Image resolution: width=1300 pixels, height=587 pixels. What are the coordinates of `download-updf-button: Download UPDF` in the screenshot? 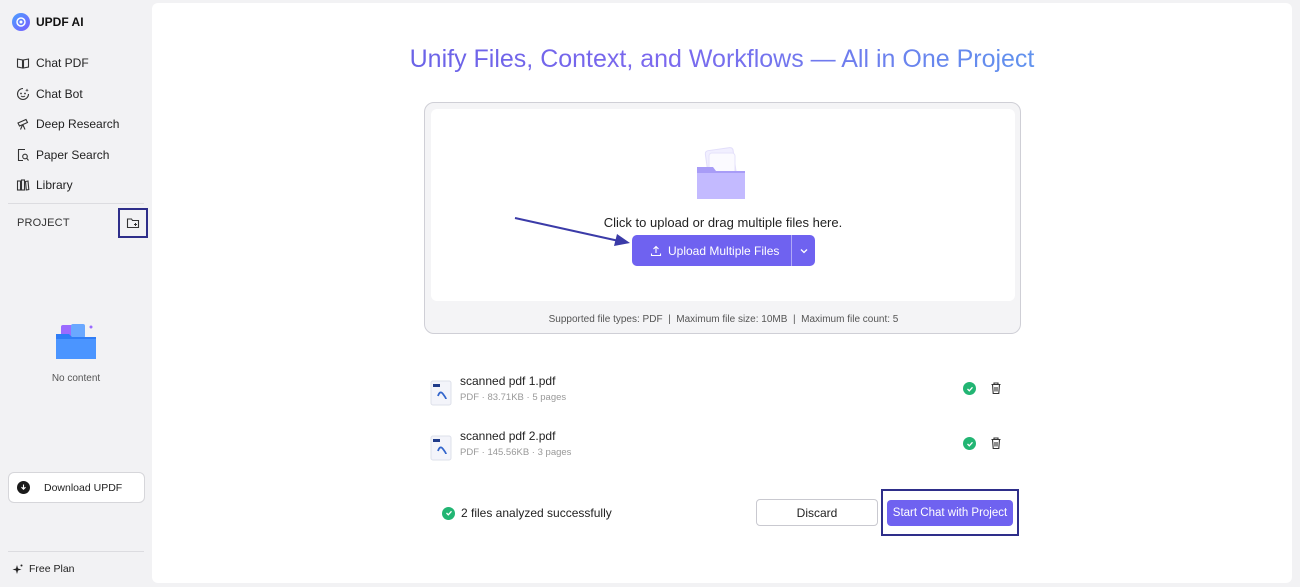 It's located at (76, 487).